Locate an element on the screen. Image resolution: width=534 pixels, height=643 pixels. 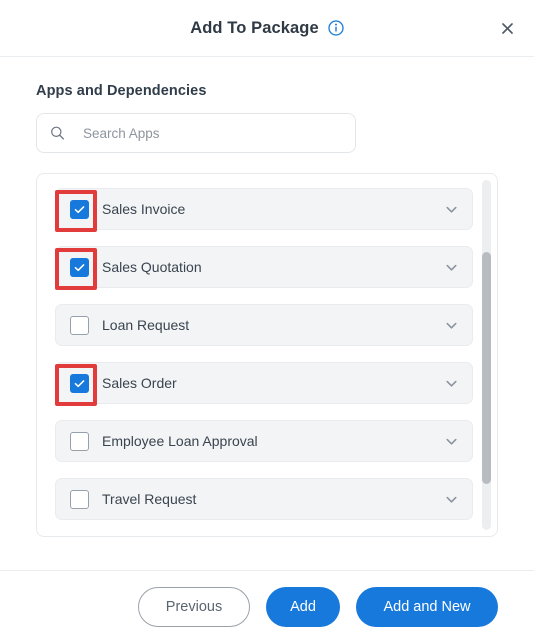
list-item: Travel Request is located at coordinates (264, 499).